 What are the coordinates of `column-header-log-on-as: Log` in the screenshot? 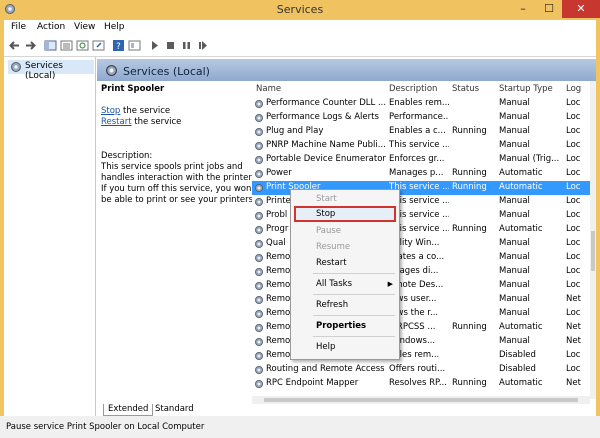 It's located at (573, 89).